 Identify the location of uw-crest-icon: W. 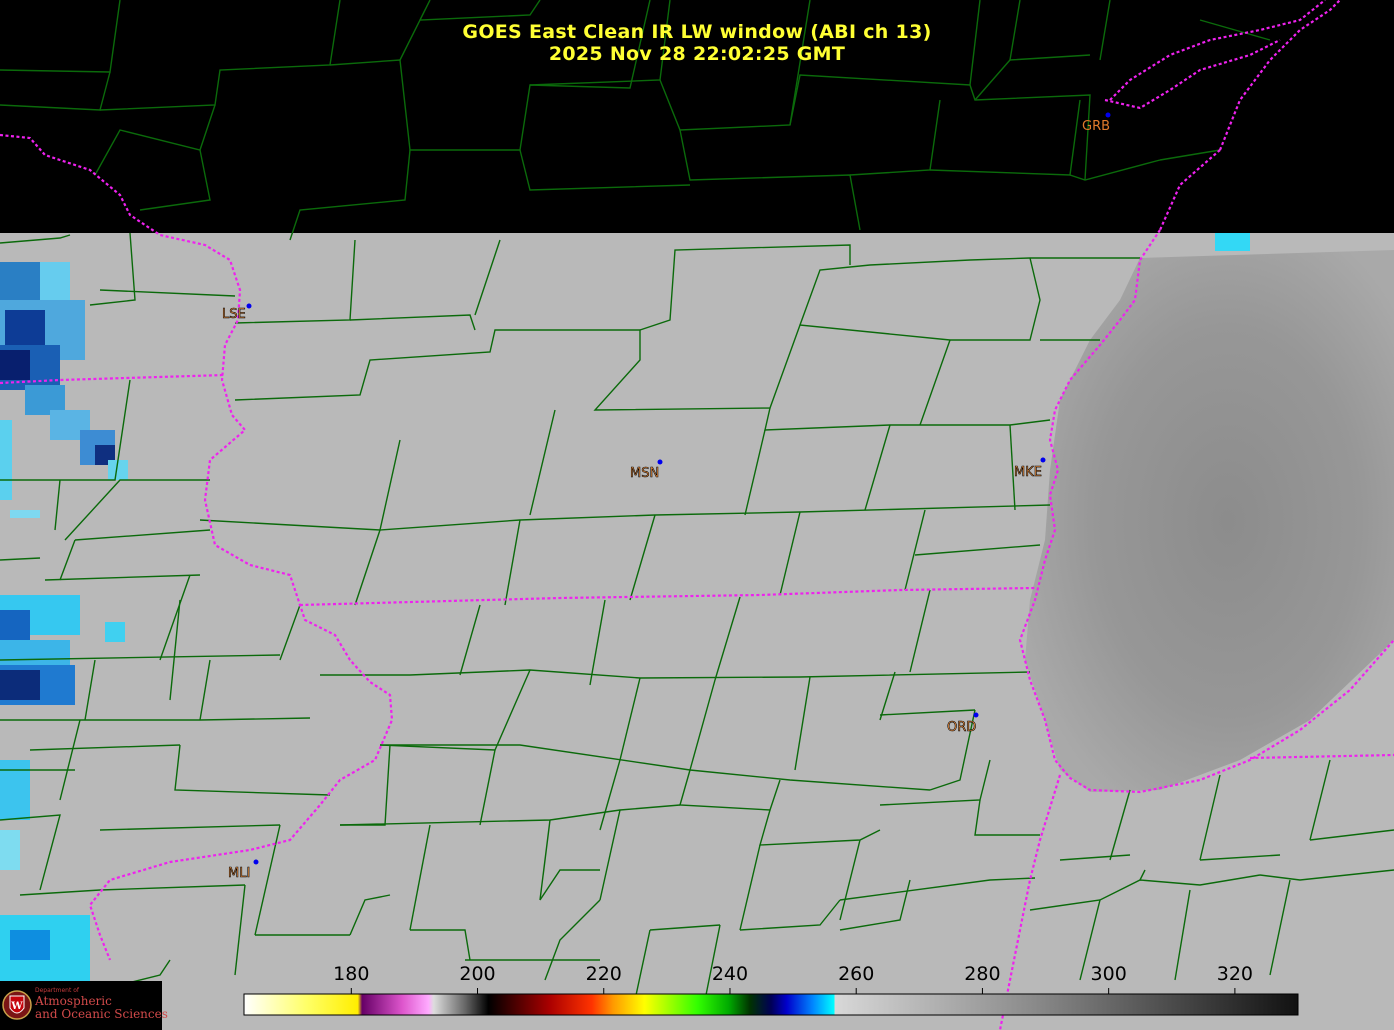
(17, 1005).